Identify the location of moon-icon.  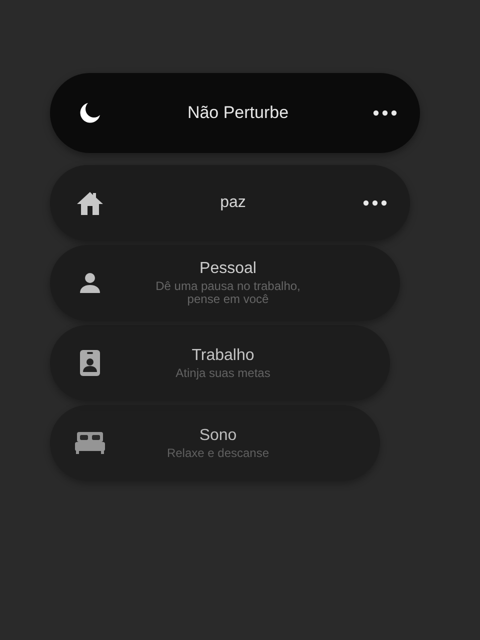
(90, 113).